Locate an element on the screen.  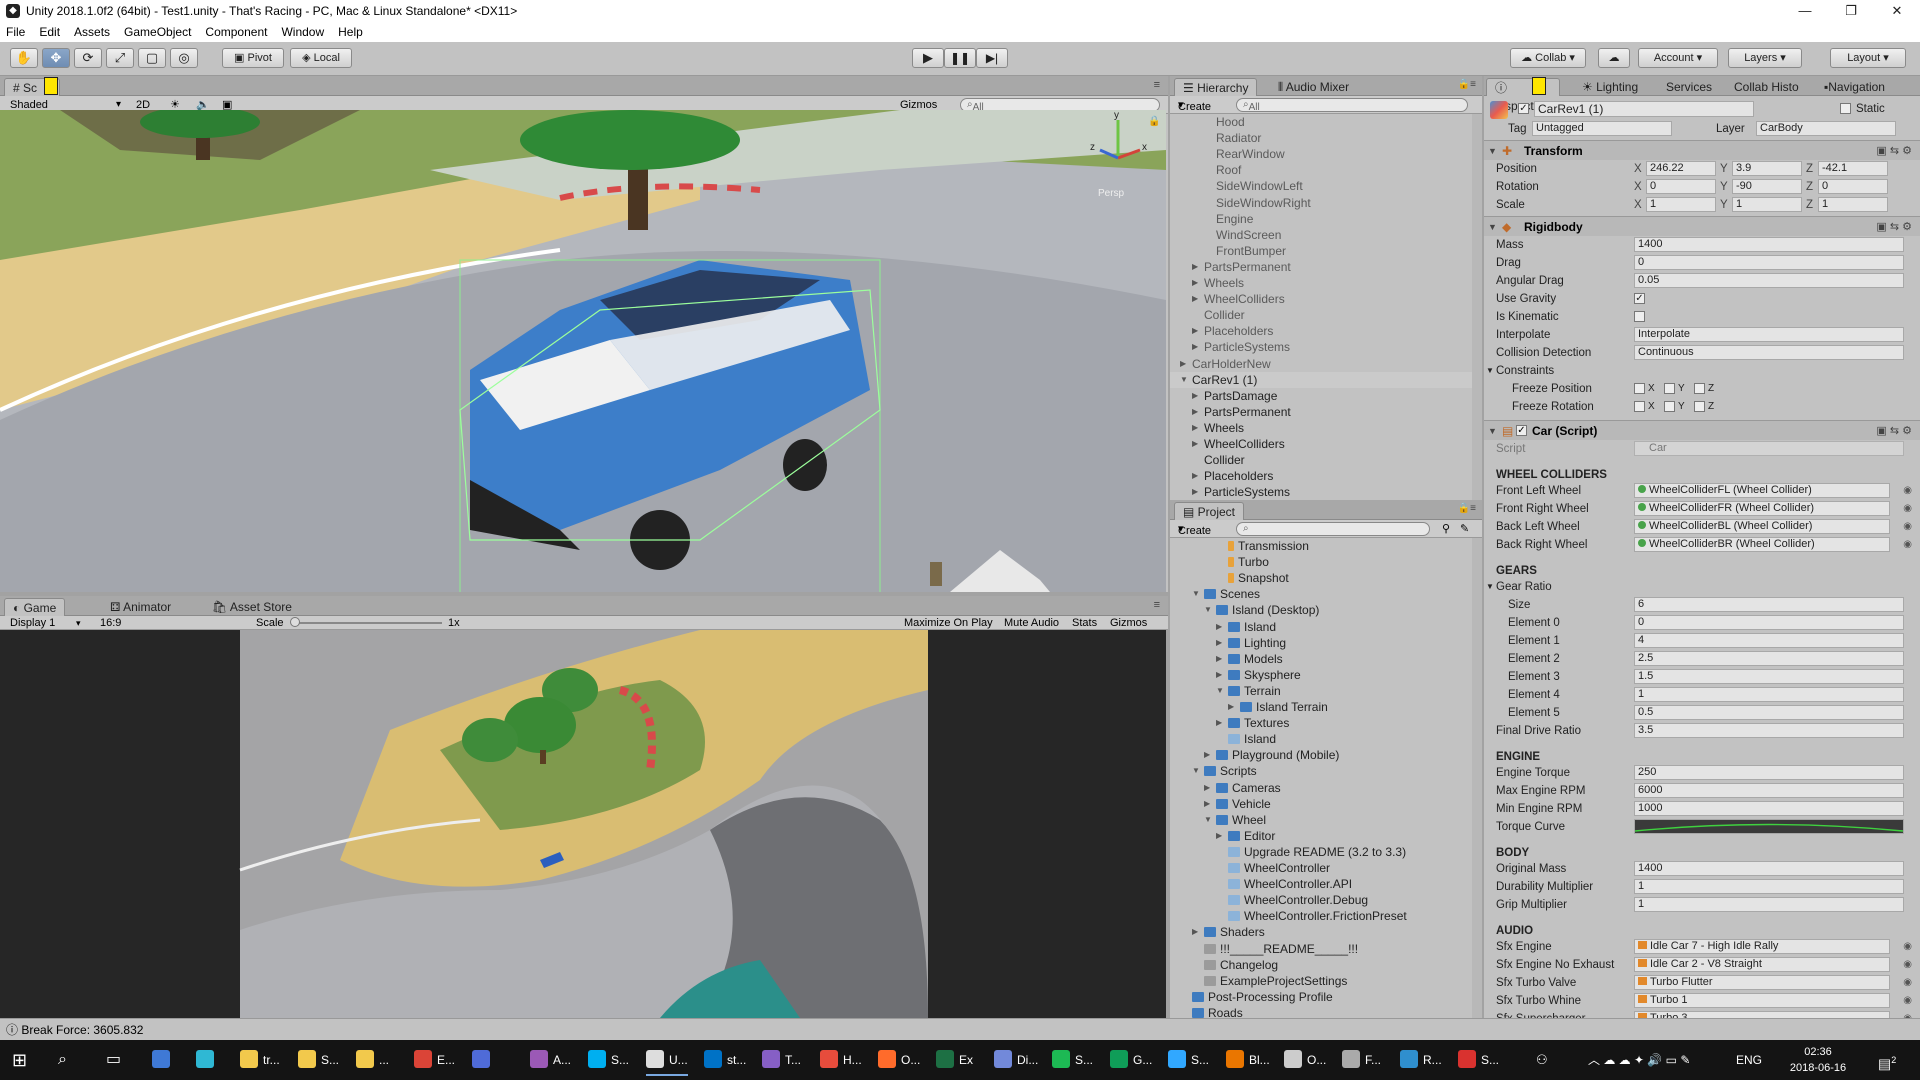
taskbar-app is located at coordinates (483, 1060).